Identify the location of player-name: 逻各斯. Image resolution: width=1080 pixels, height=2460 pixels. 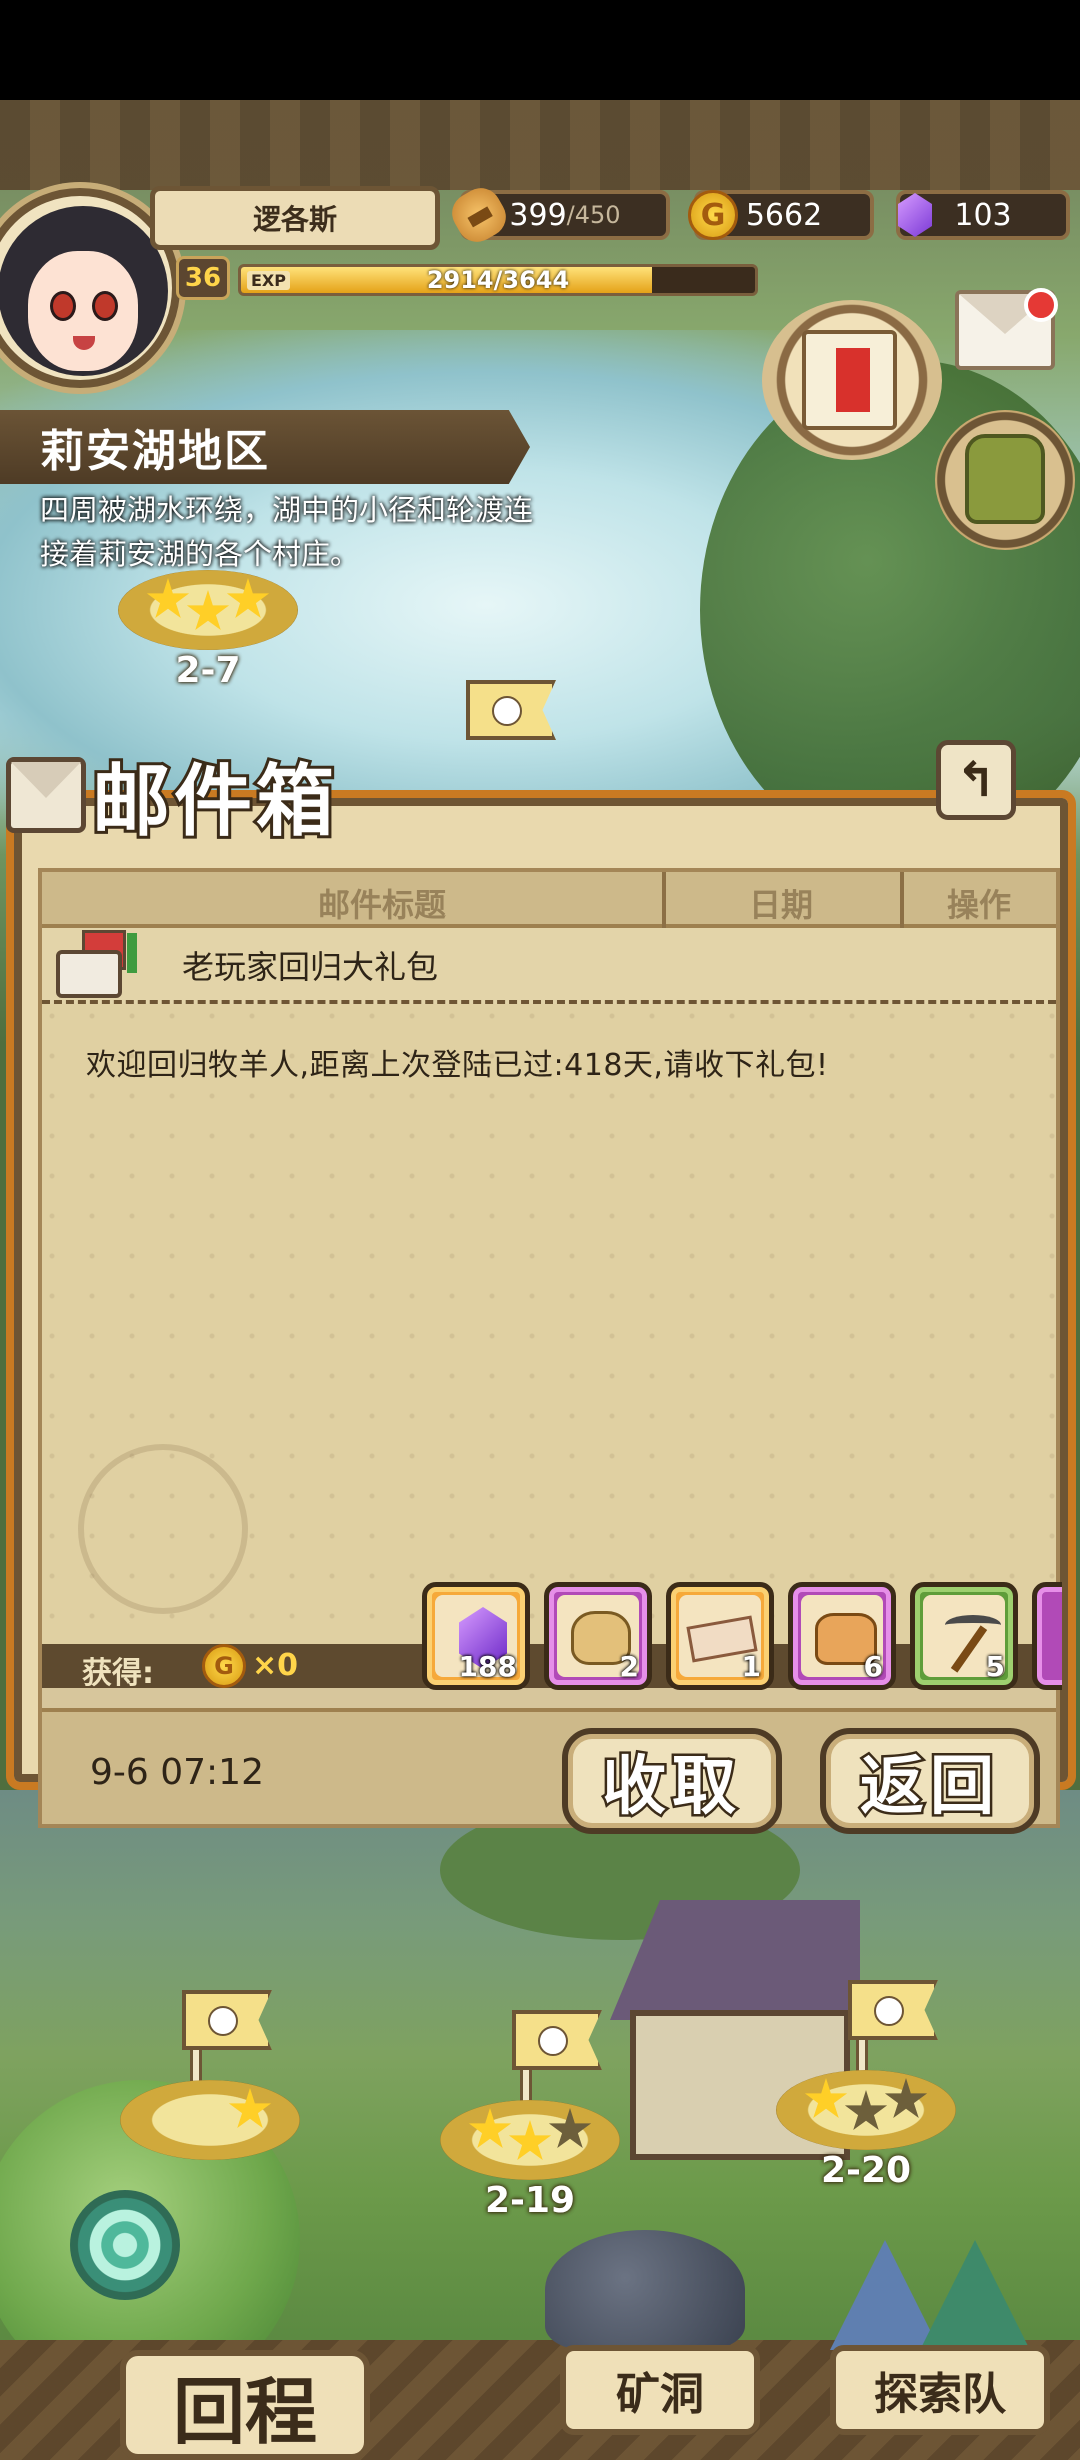
(295, 218).